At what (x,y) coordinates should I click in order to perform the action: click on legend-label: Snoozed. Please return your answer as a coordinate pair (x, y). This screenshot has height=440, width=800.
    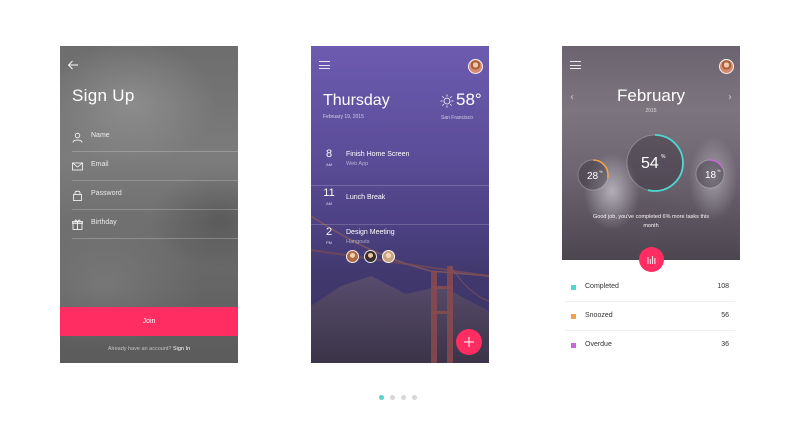
    Looking at the image, I should click on (599, 315).